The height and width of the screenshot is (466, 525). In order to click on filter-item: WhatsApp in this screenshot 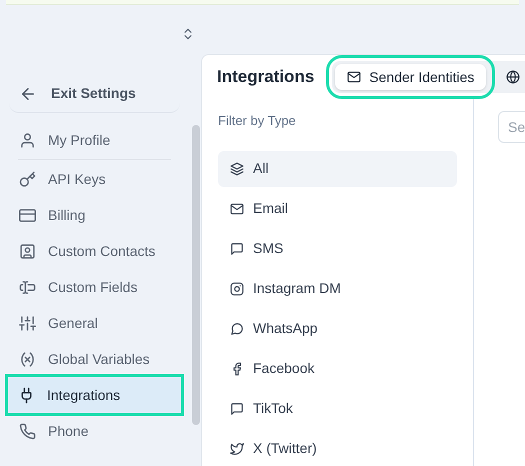, I will do `click(337, 328)`.